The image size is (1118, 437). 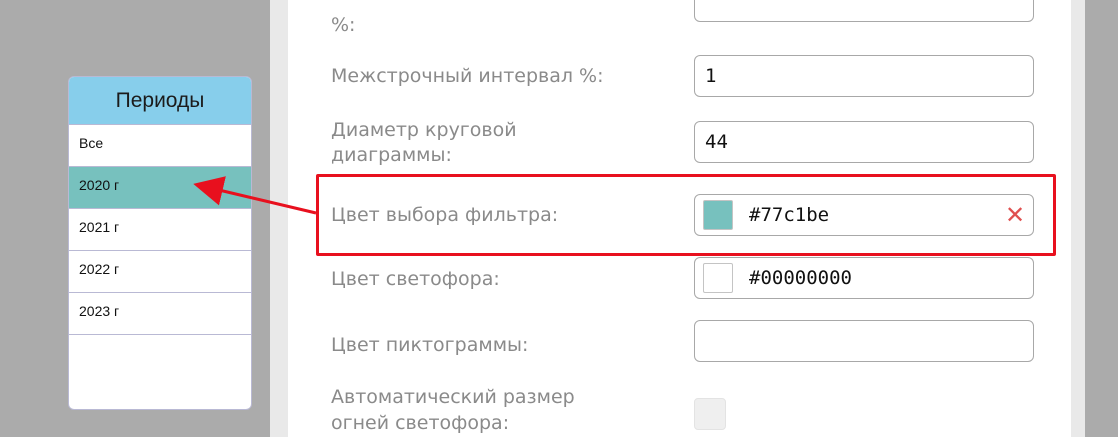 What do you see at coordinates (415, 279) in the screenshot?
I see `traffic-light-color-label: Цвет светофора:` at bounding box center [415, 279].